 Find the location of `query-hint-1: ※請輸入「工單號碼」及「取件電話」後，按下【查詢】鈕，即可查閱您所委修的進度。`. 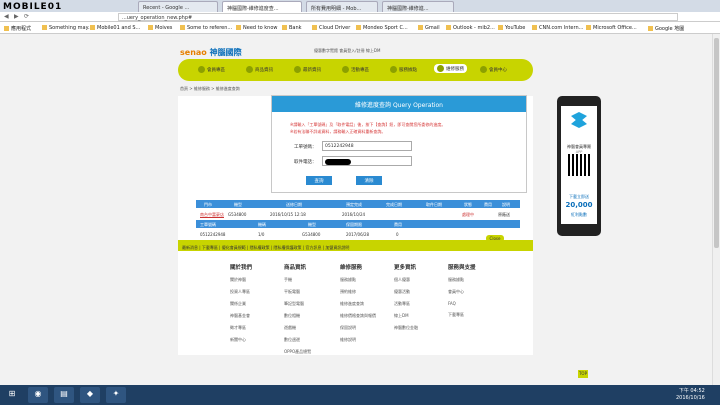

query-hint-1: ※請輸入「工單號碼」及「取件電話」後，按下【查詢】鈕，即可查閱您所委修的進度。 is located at coordinates (368, 124).